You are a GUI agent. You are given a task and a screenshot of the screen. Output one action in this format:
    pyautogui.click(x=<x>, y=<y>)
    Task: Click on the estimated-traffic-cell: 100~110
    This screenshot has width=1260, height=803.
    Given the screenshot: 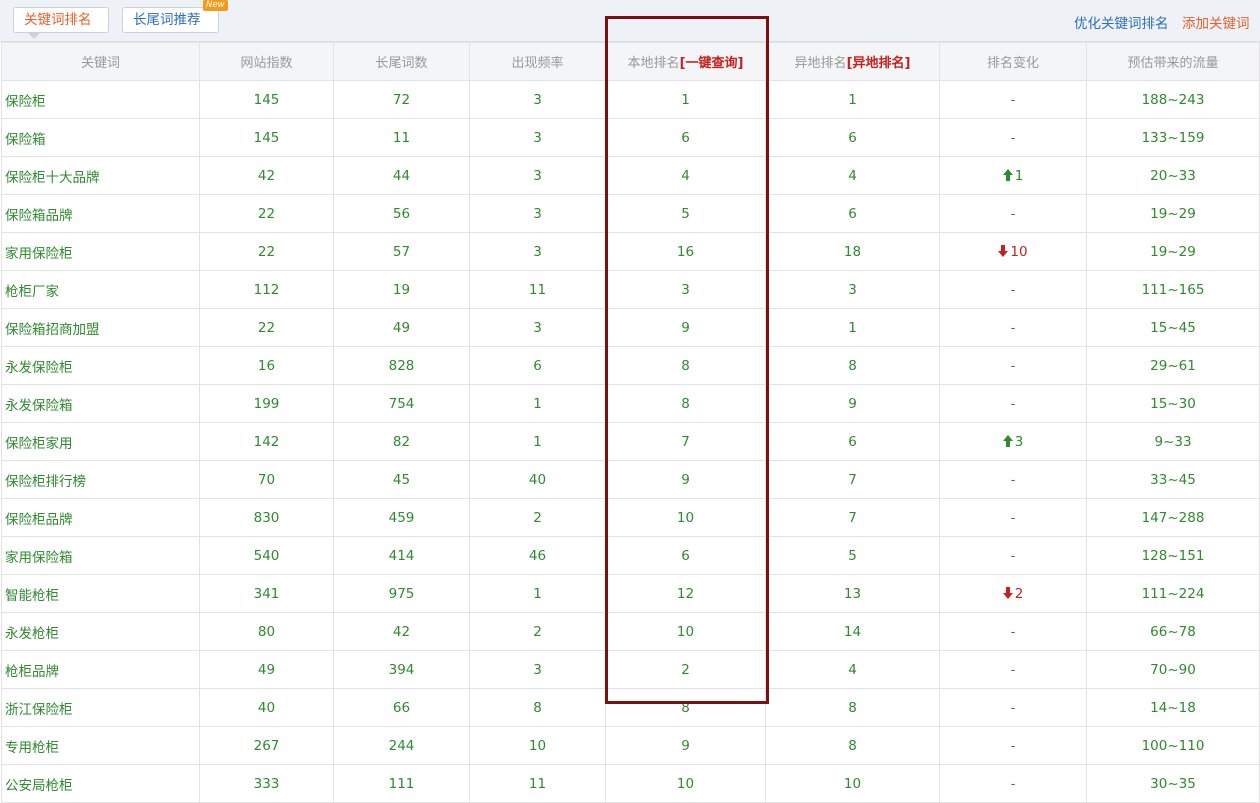 What is the action you would take?
    pyautogui.click(x=1173, y=745)
    